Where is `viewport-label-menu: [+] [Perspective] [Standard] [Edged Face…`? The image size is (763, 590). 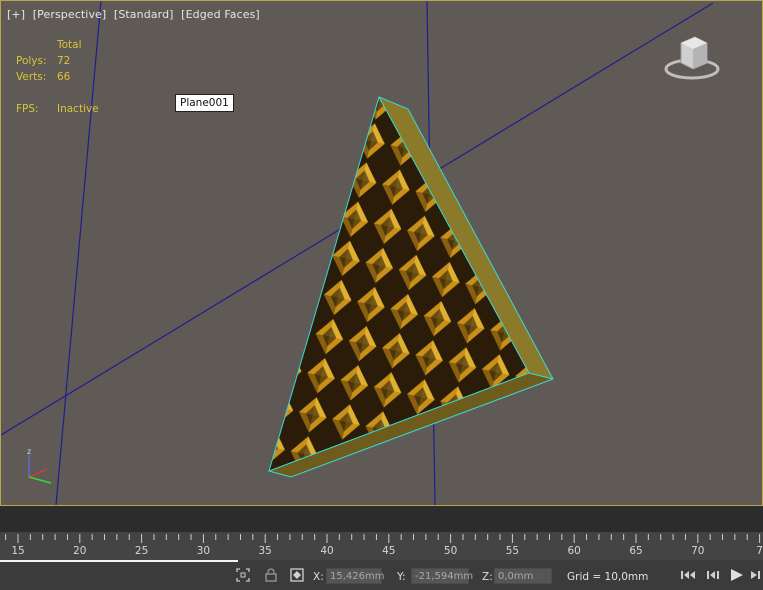 viewport-label-menu: [+] [Perspective] [Standard] [Edged Face… is located at coordinates (135, 14).